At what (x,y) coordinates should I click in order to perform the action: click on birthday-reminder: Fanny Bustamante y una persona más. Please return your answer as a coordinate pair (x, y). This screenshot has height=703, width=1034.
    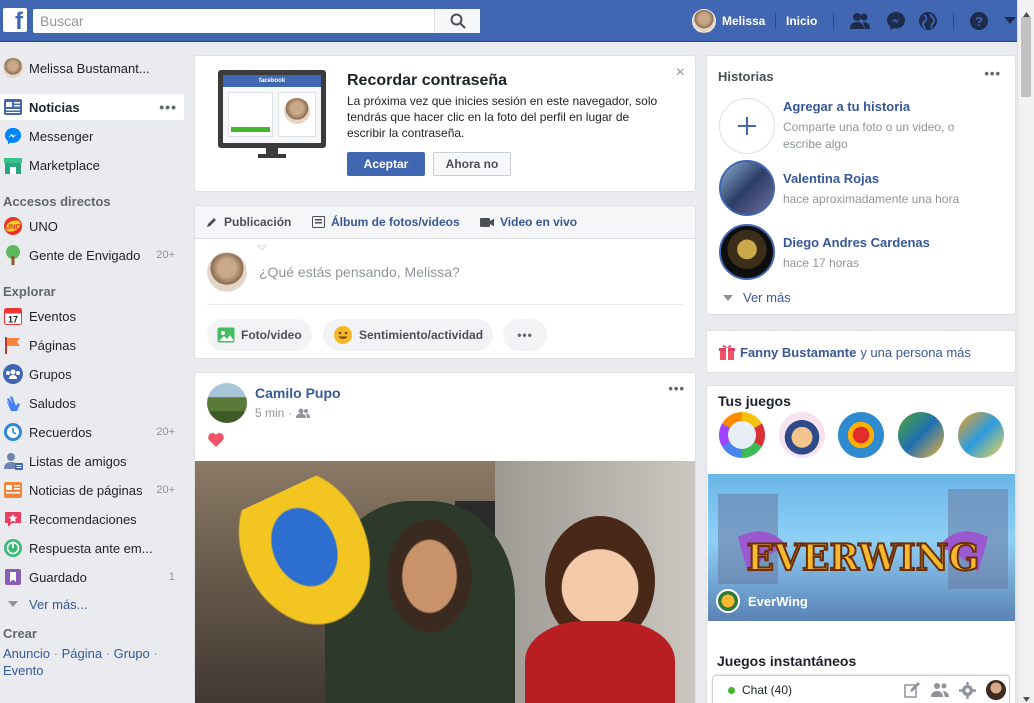
    Looking at the image, I should click on (845, 352).